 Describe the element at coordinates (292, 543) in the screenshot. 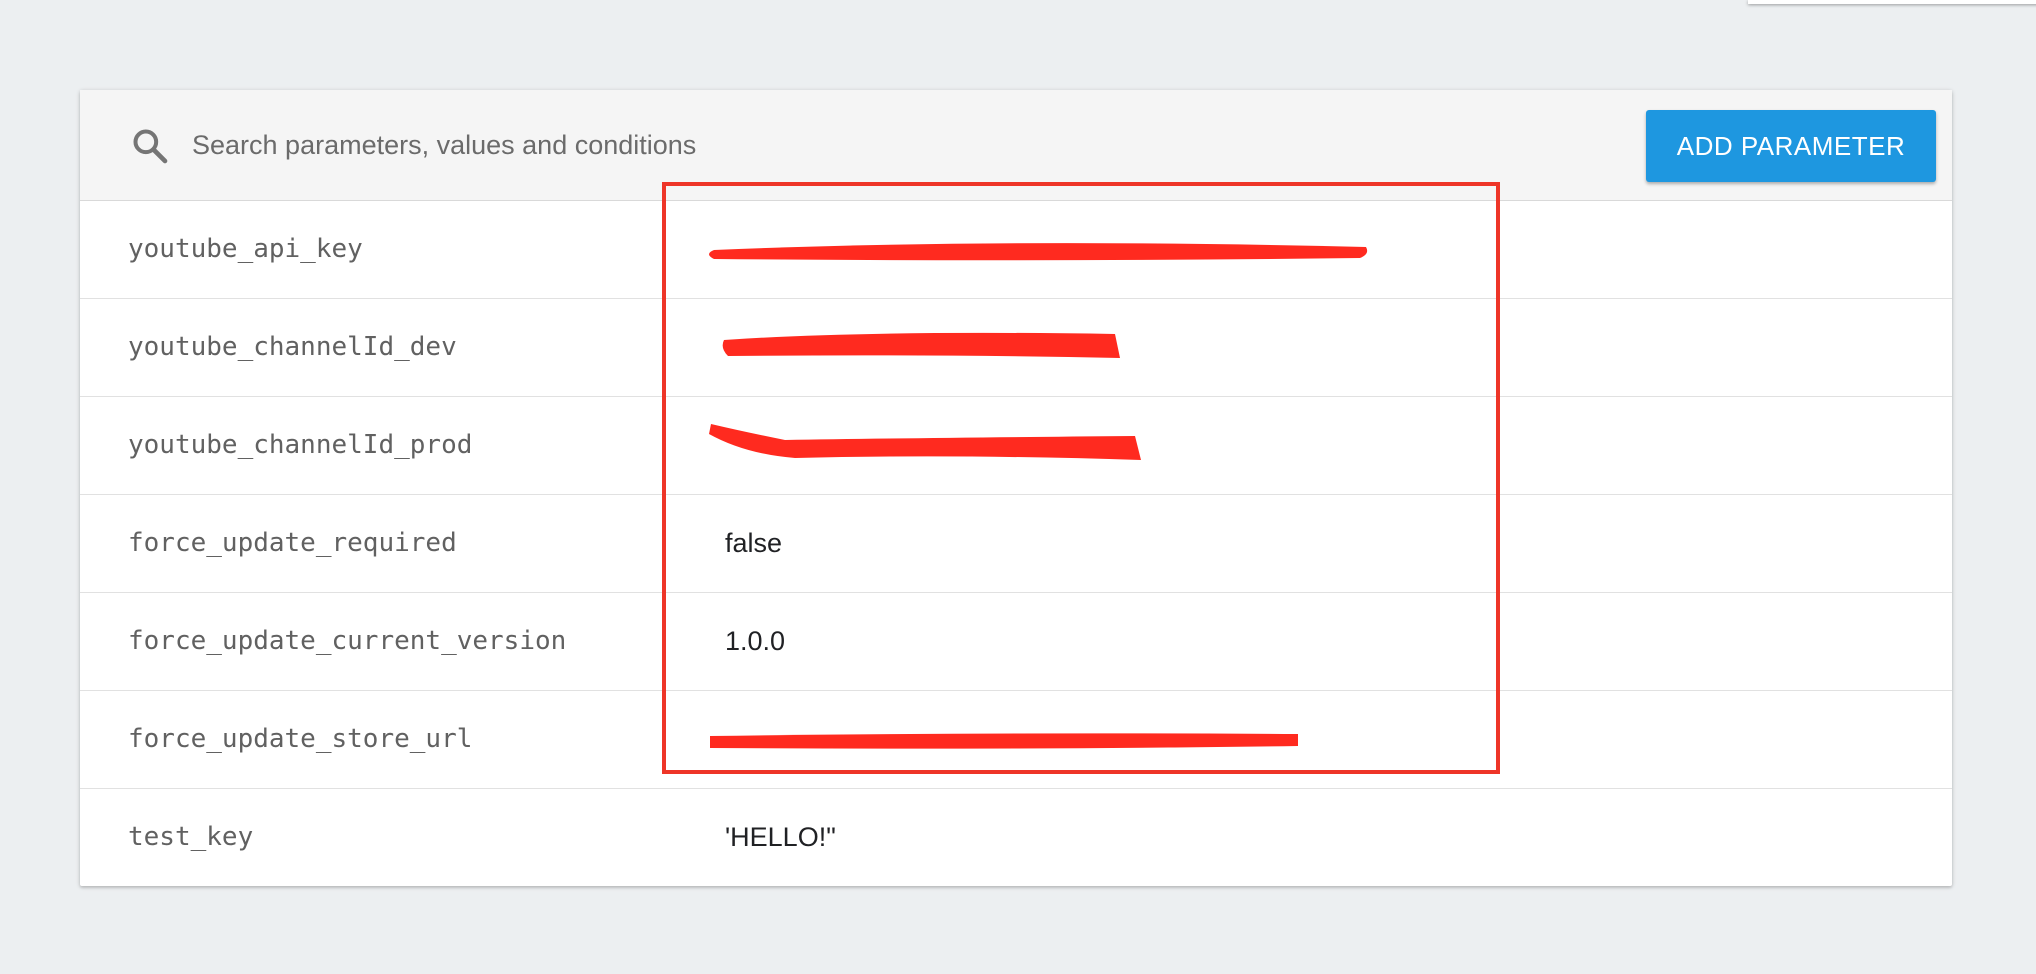

I see `parameter-key: force_update_required` at that location.